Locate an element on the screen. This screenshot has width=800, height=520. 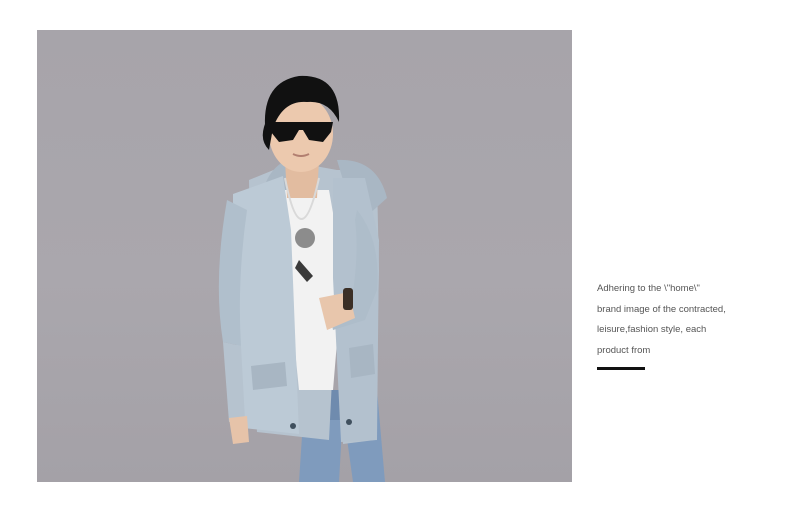
caption-line-4: product from is located at coordinates (624, 350).